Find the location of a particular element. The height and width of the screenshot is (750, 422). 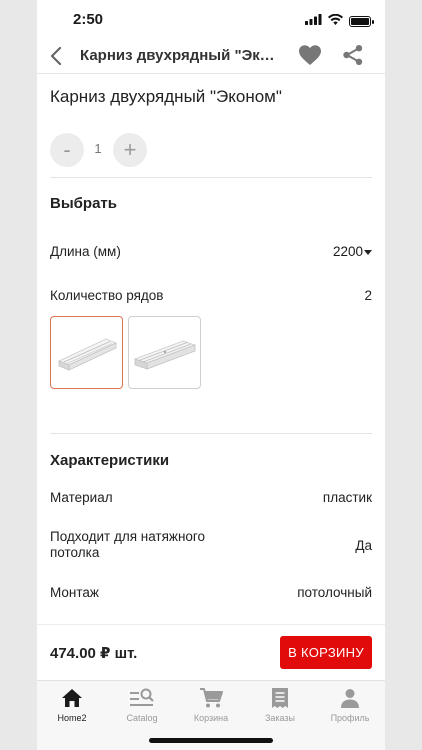

spec-value: потолочный is located at coordinates (334, 592).